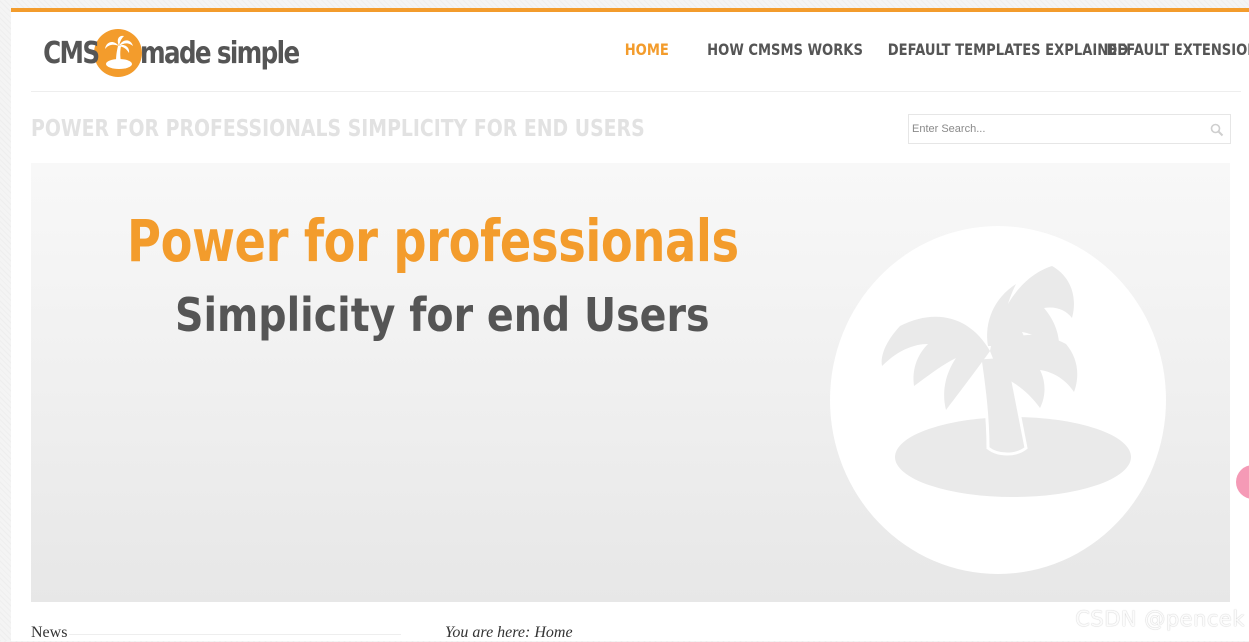  Describe the element at coordinates (220, 53) in the screenshot. I see `logo-text-made-simple: made simple` at that location.